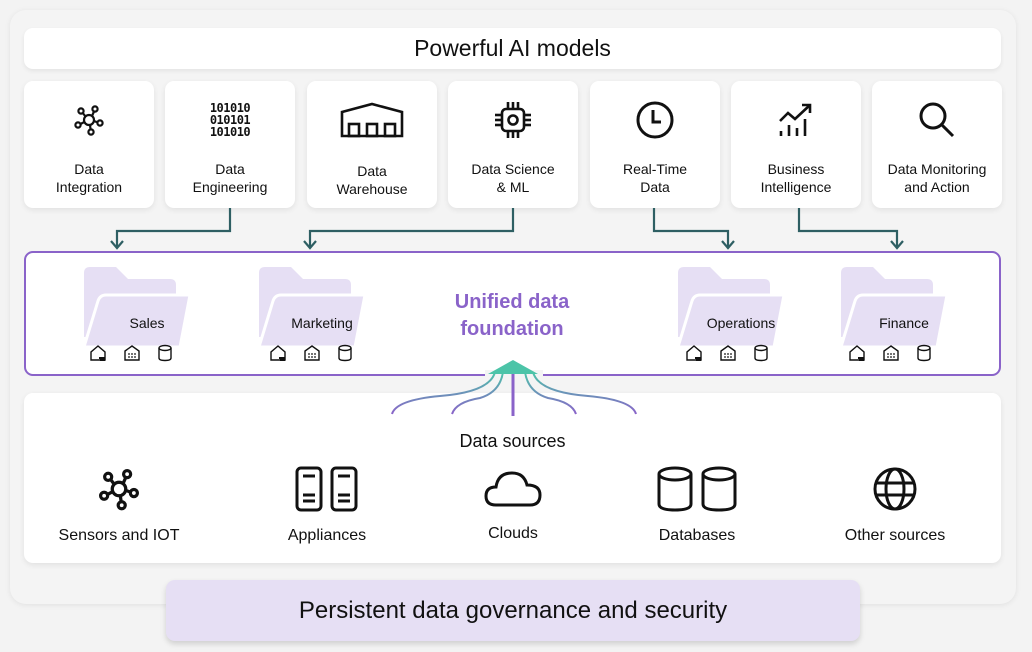  I want to click on domain-folder-marketing: Marketing, so click(311, 310).